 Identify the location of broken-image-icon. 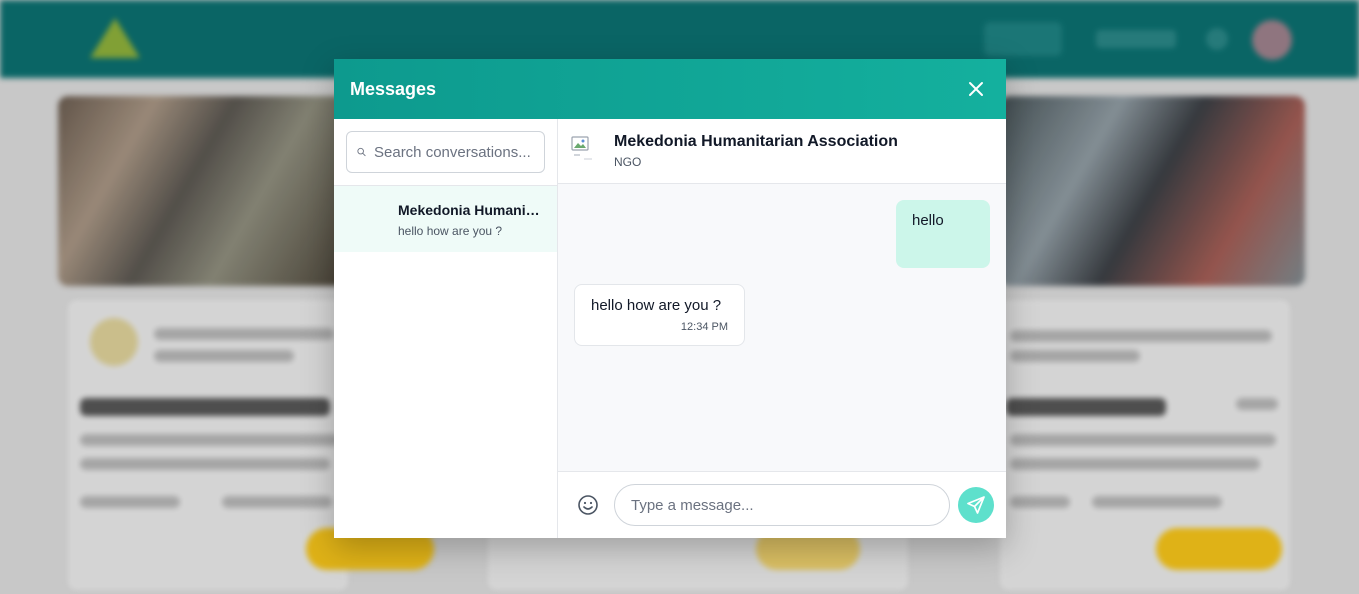
(581, 148).